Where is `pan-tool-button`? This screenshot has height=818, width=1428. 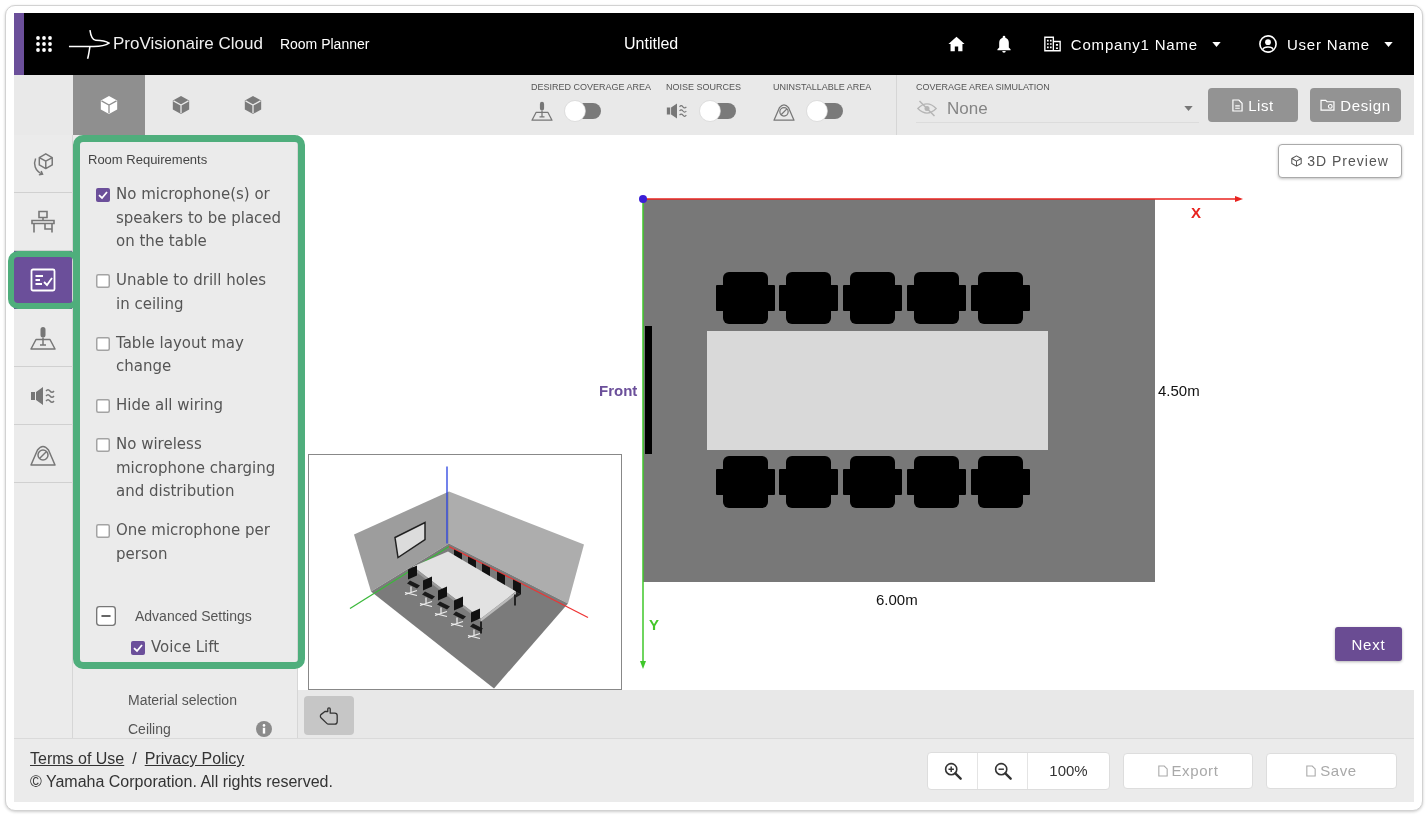 pan-tool-button is located at coordinates (329, 715).